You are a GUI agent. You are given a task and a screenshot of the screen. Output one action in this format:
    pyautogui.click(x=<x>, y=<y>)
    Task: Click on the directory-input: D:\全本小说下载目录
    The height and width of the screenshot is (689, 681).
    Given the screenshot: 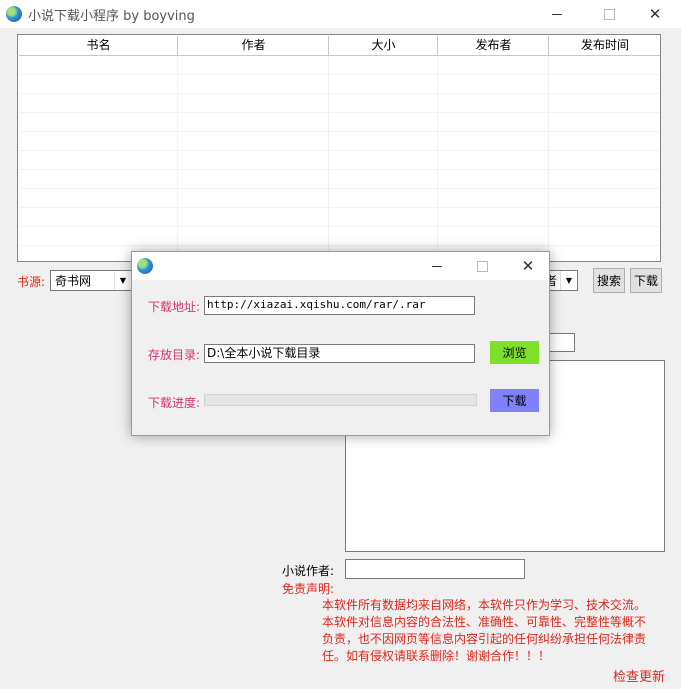 What is the action you would take?
    pyautogui.click(x=339, y=353)
    